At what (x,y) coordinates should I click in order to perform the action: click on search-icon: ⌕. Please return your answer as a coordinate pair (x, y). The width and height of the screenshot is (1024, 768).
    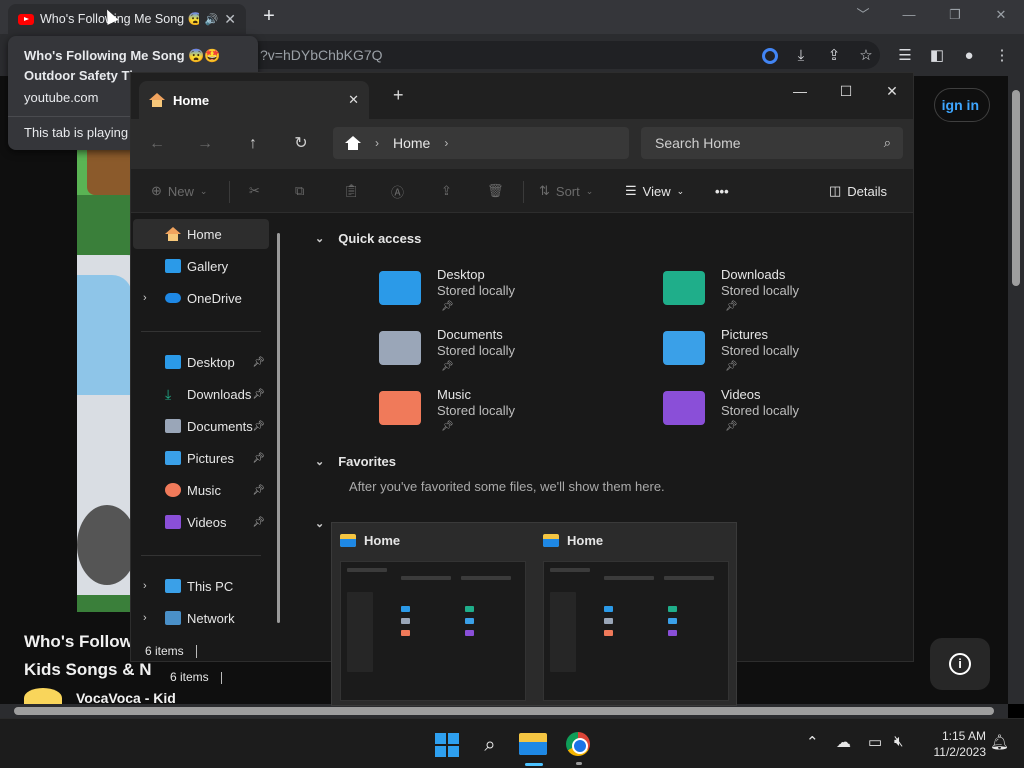
    Looking at the image, I should click on (490, 745).